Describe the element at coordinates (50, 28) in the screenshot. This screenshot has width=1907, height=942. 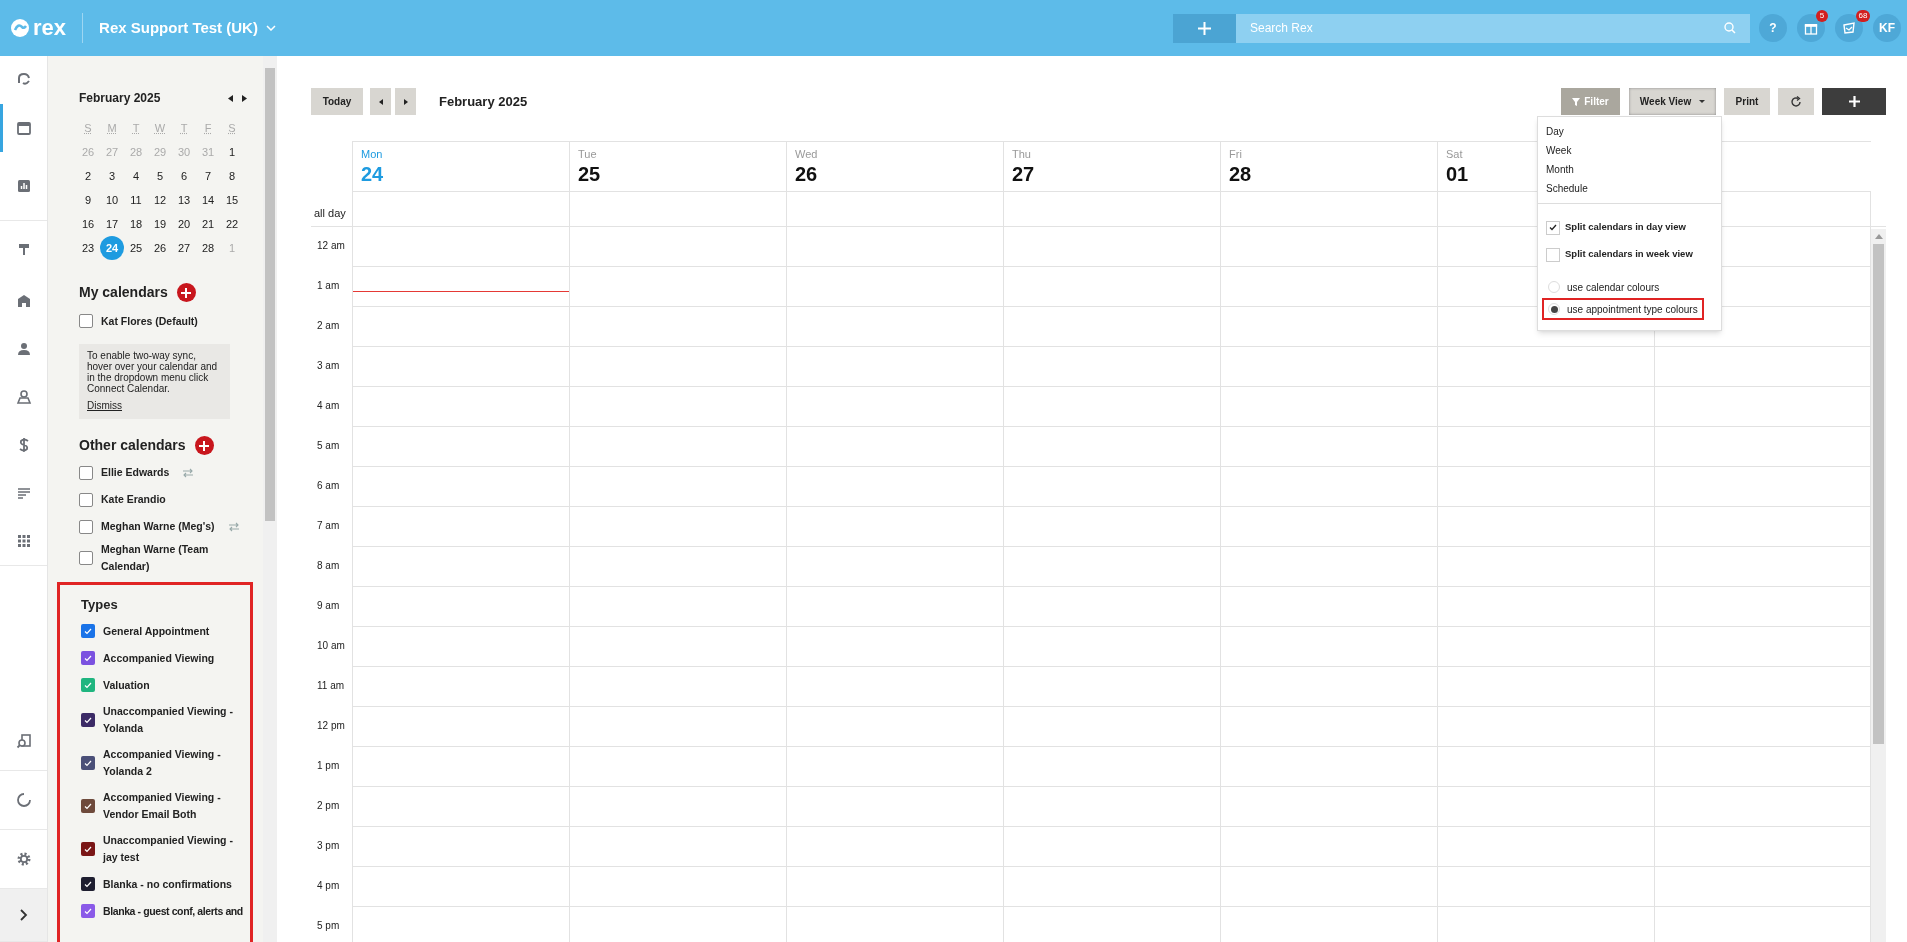
I see `brand-name: rex` at that location.